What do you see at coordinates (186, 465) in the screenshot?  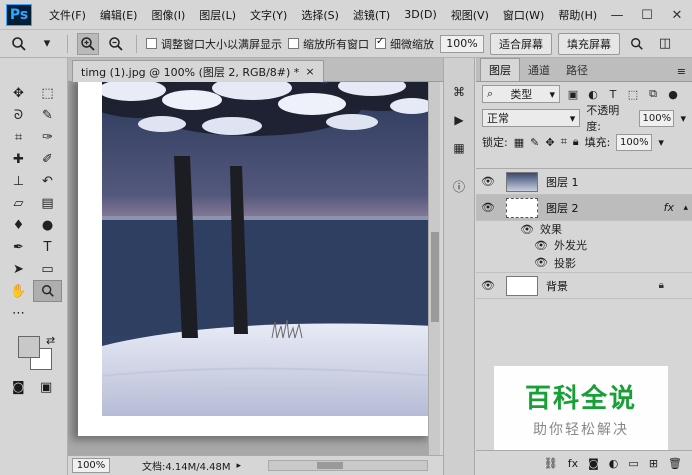 I see `doc-size-label: 文档:4.14M/4.48M` at bounding box center [186, 465].